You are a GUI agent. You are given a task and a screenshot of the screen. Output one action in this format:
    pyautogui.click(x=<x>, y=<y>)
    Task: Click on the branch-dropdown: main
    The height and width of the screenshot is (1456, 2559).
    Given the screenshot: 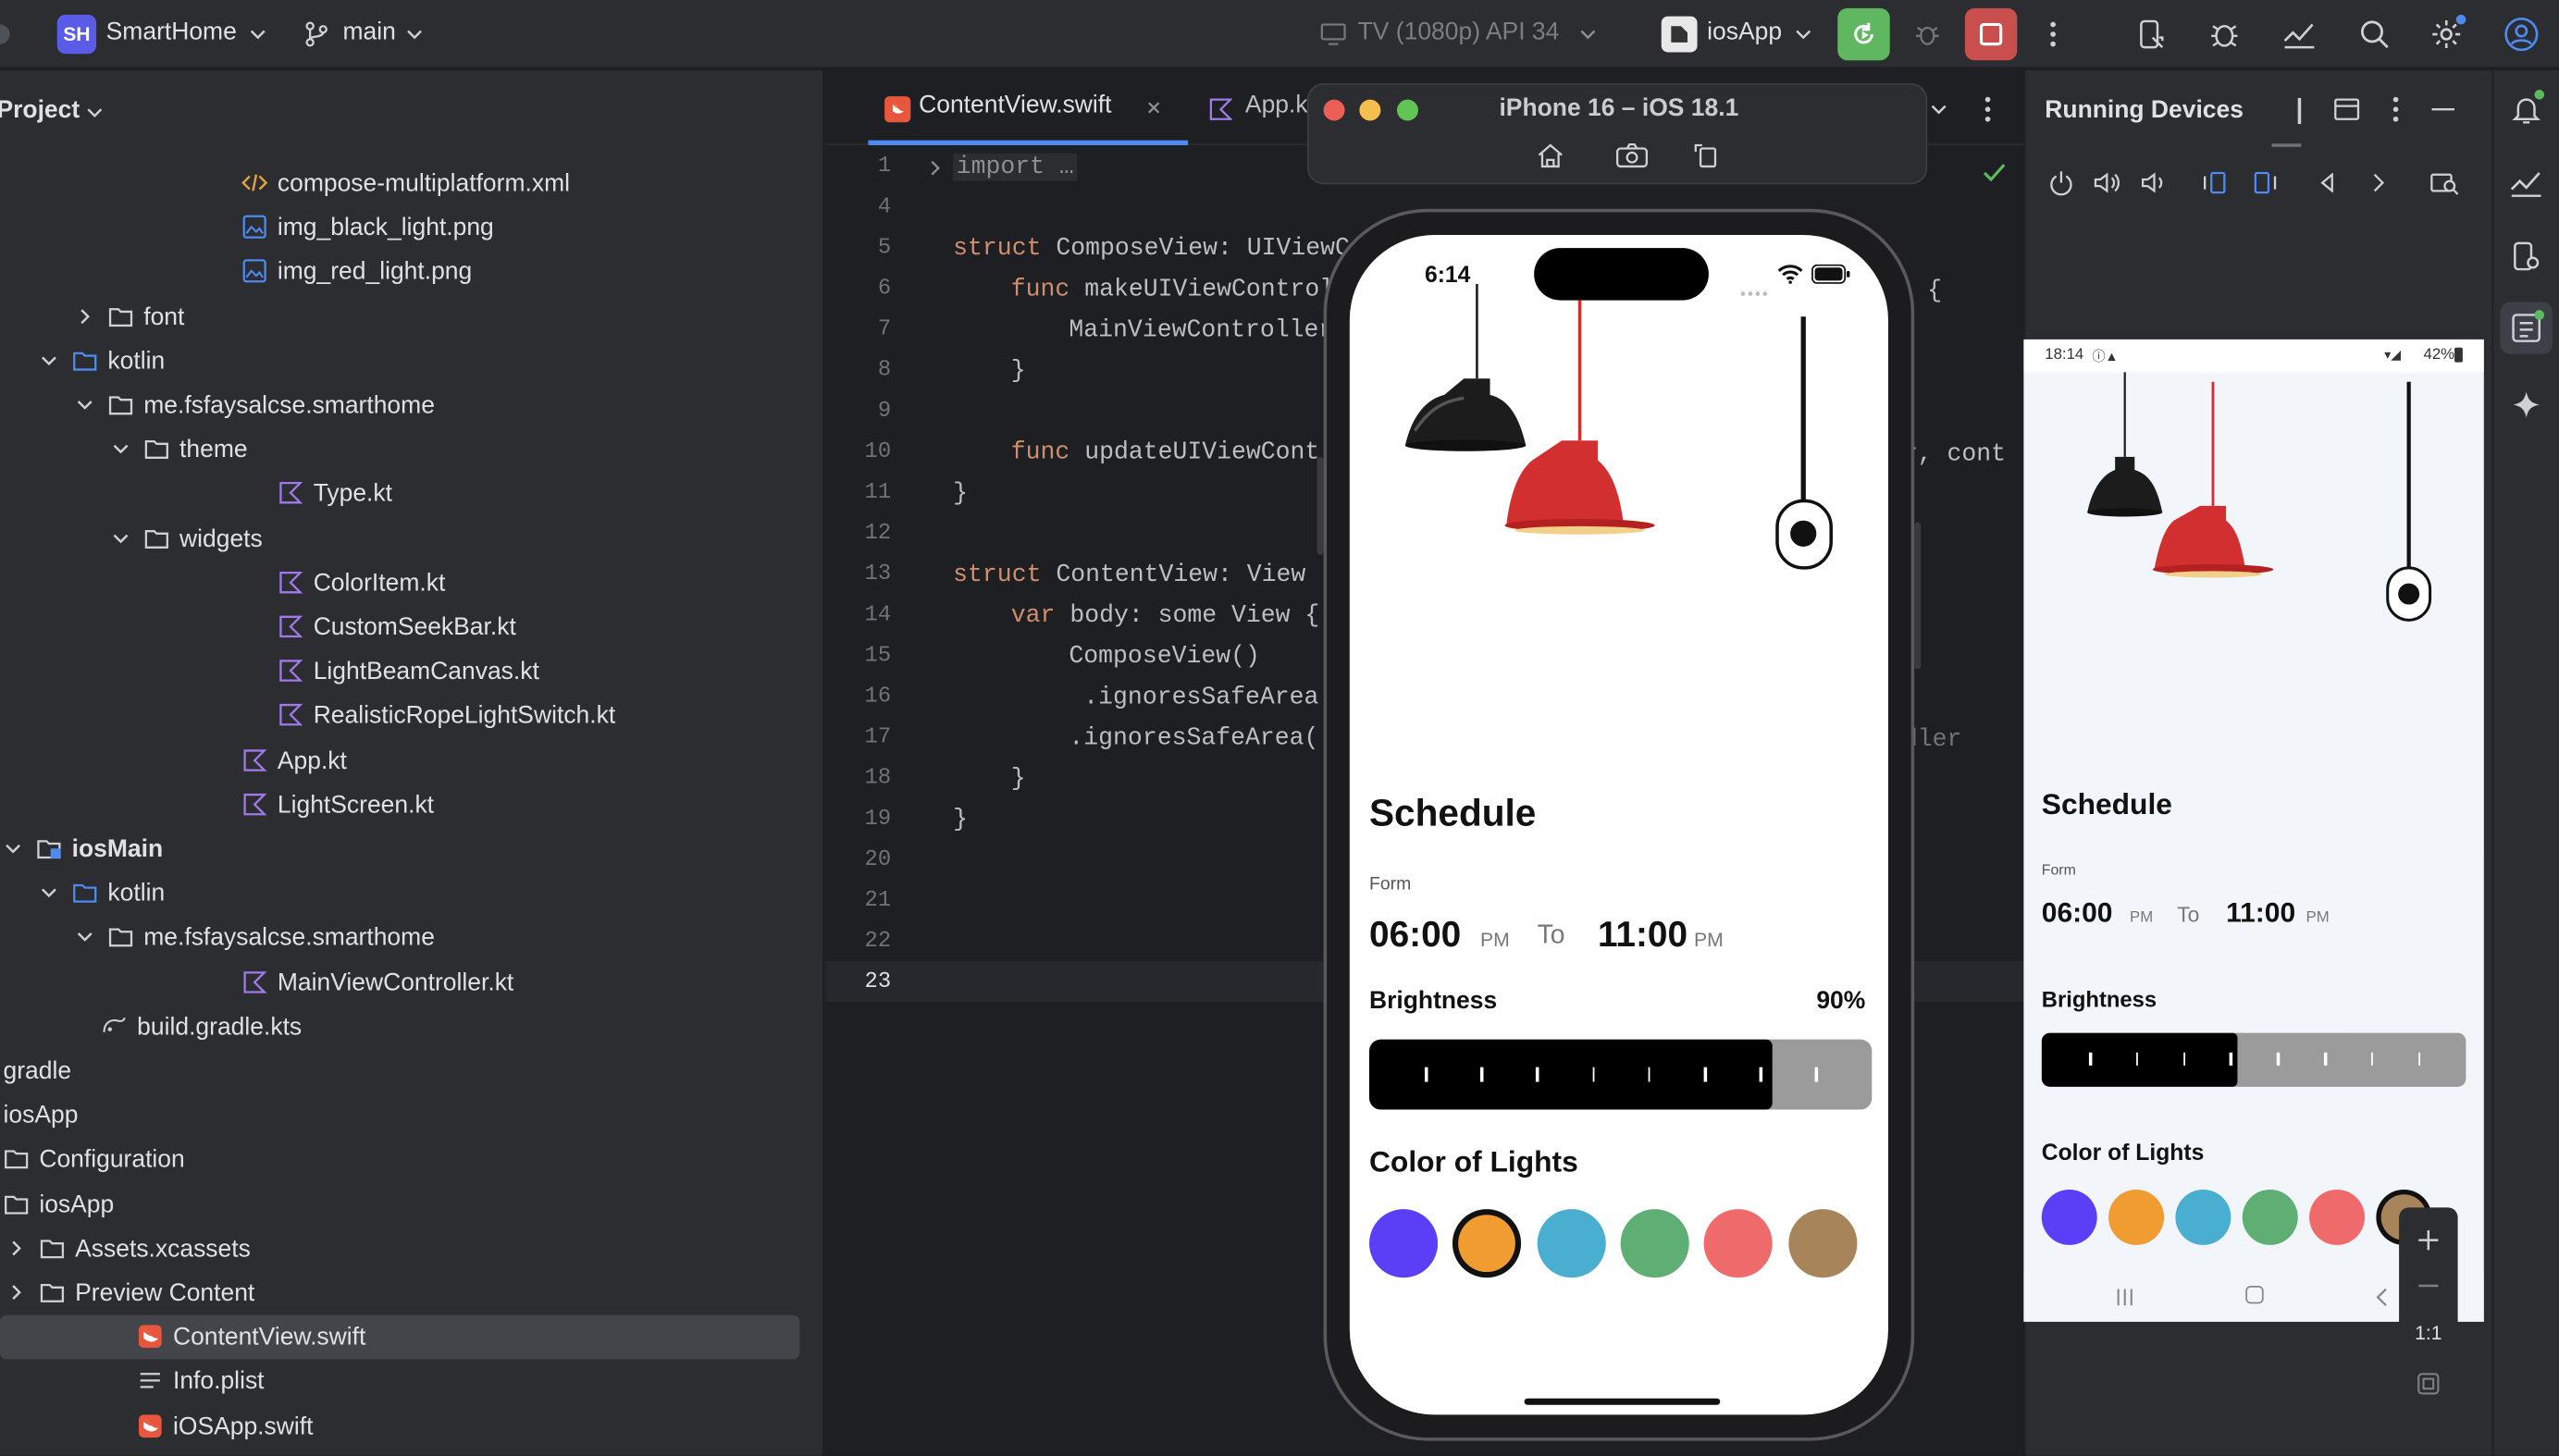 What is the action you would take?
    pyautogui.click(x=368, y=31)
    